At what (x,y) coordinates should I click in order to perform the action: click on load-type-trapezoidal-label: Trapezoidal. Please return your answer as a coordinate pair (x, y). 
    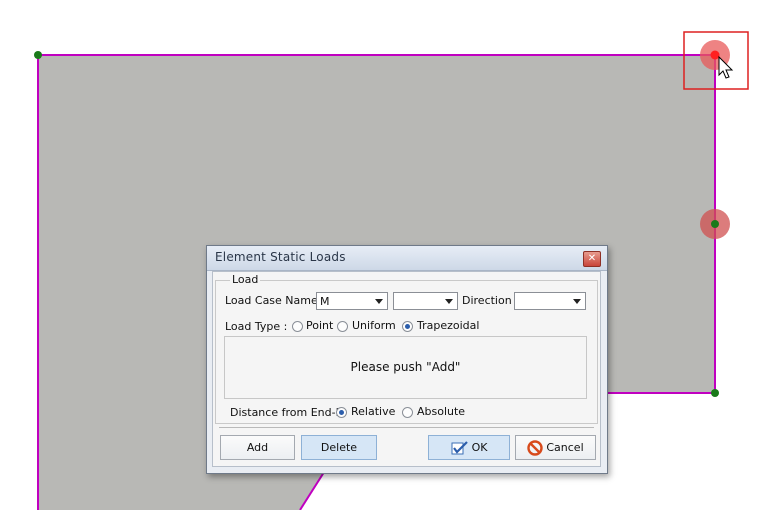
    Looking at the image, I should click on (448, 325).